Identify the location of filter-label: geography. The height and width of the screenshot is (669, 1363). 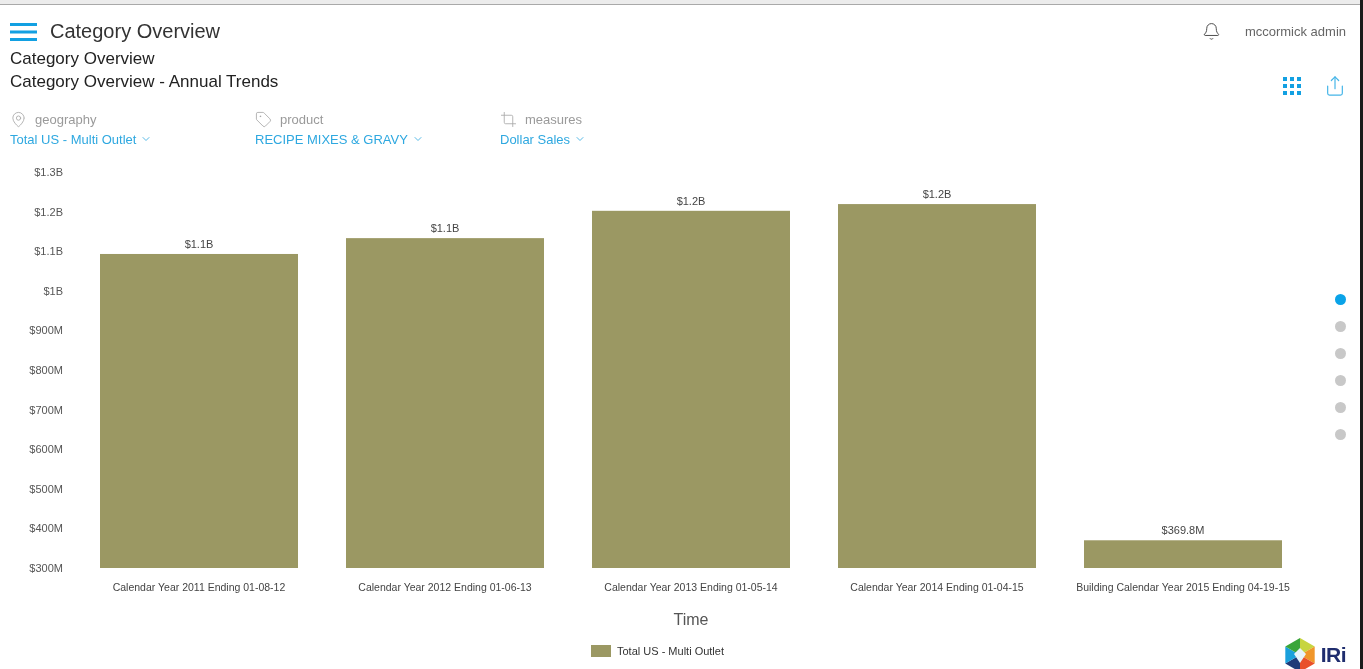
(66, 119).